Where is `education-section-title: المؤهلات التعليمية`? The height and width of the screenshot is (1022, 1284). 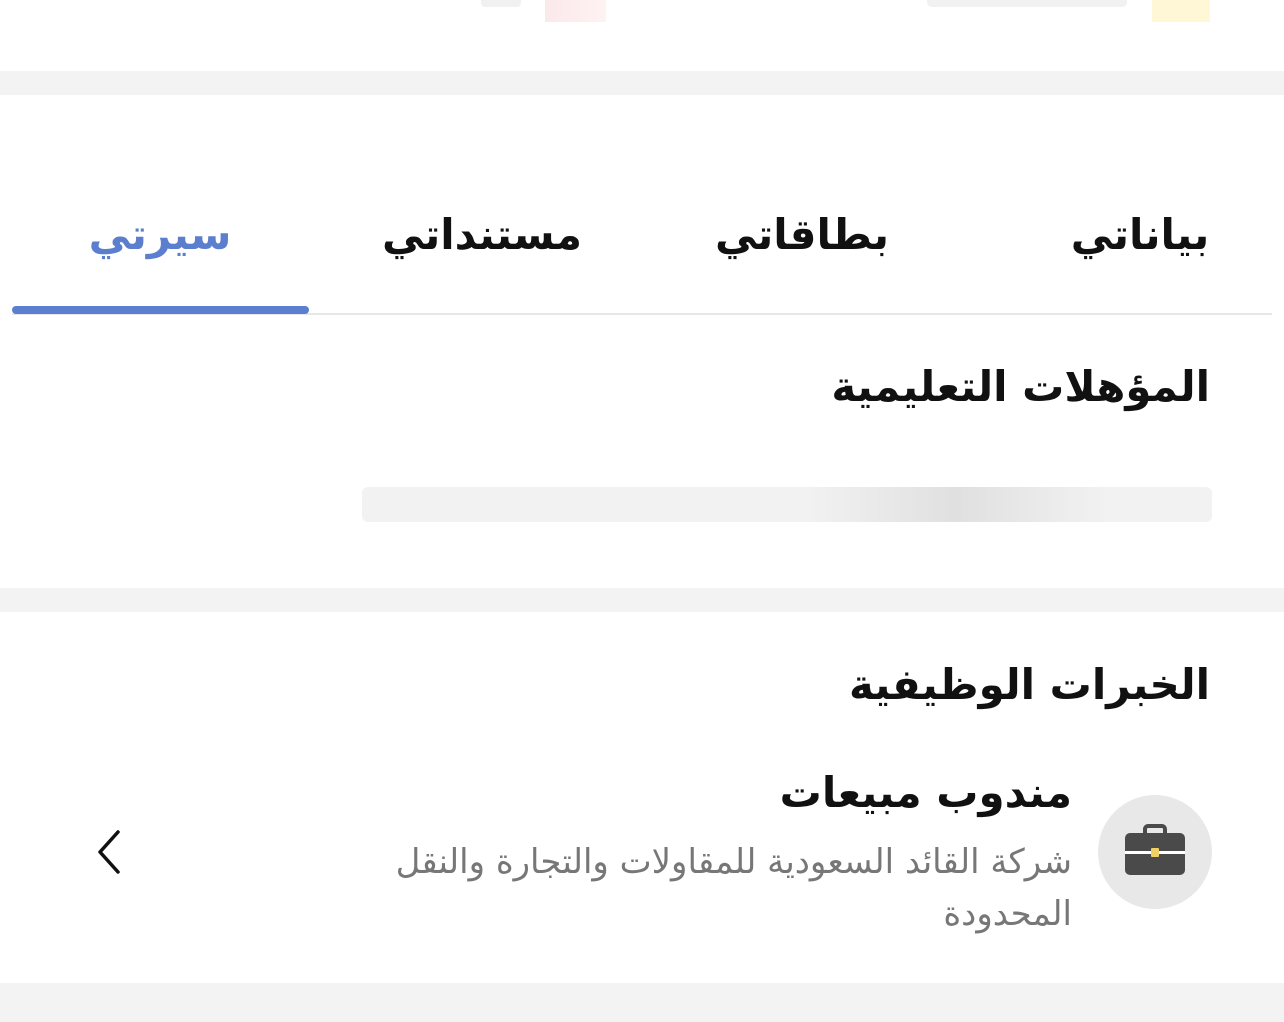
education-section-title: المؤهلات التعليمية is located at coordinates (1020, 386).